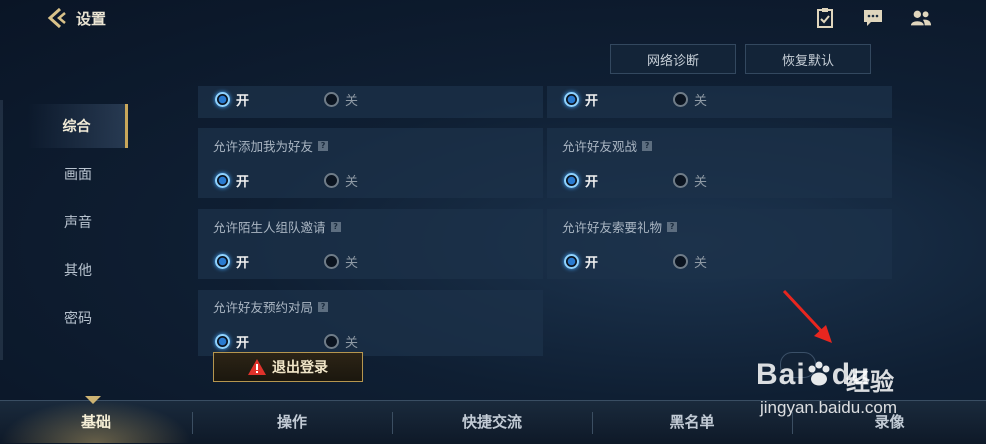 This screenshot has width=986, height=444. Describe the element at coordinates (581, 261) in the screenshot. I see `gift-request-on-option: 开` at that location.